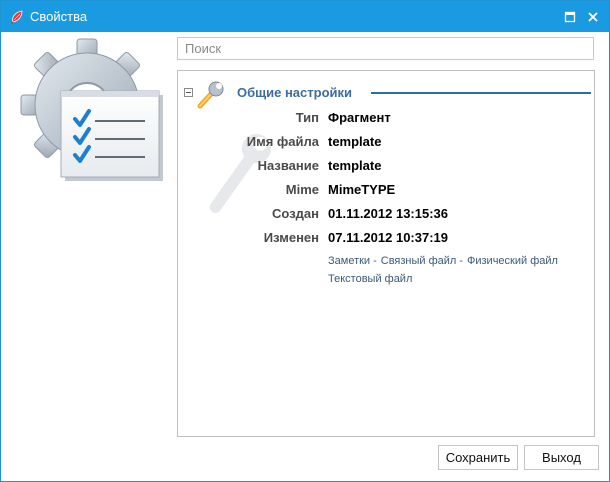 The image size is (610, 482). What do you see at coordinates (349, 261) in the screenshot?
I see `link-notes: Заметки` at bounding box center [349, 261].